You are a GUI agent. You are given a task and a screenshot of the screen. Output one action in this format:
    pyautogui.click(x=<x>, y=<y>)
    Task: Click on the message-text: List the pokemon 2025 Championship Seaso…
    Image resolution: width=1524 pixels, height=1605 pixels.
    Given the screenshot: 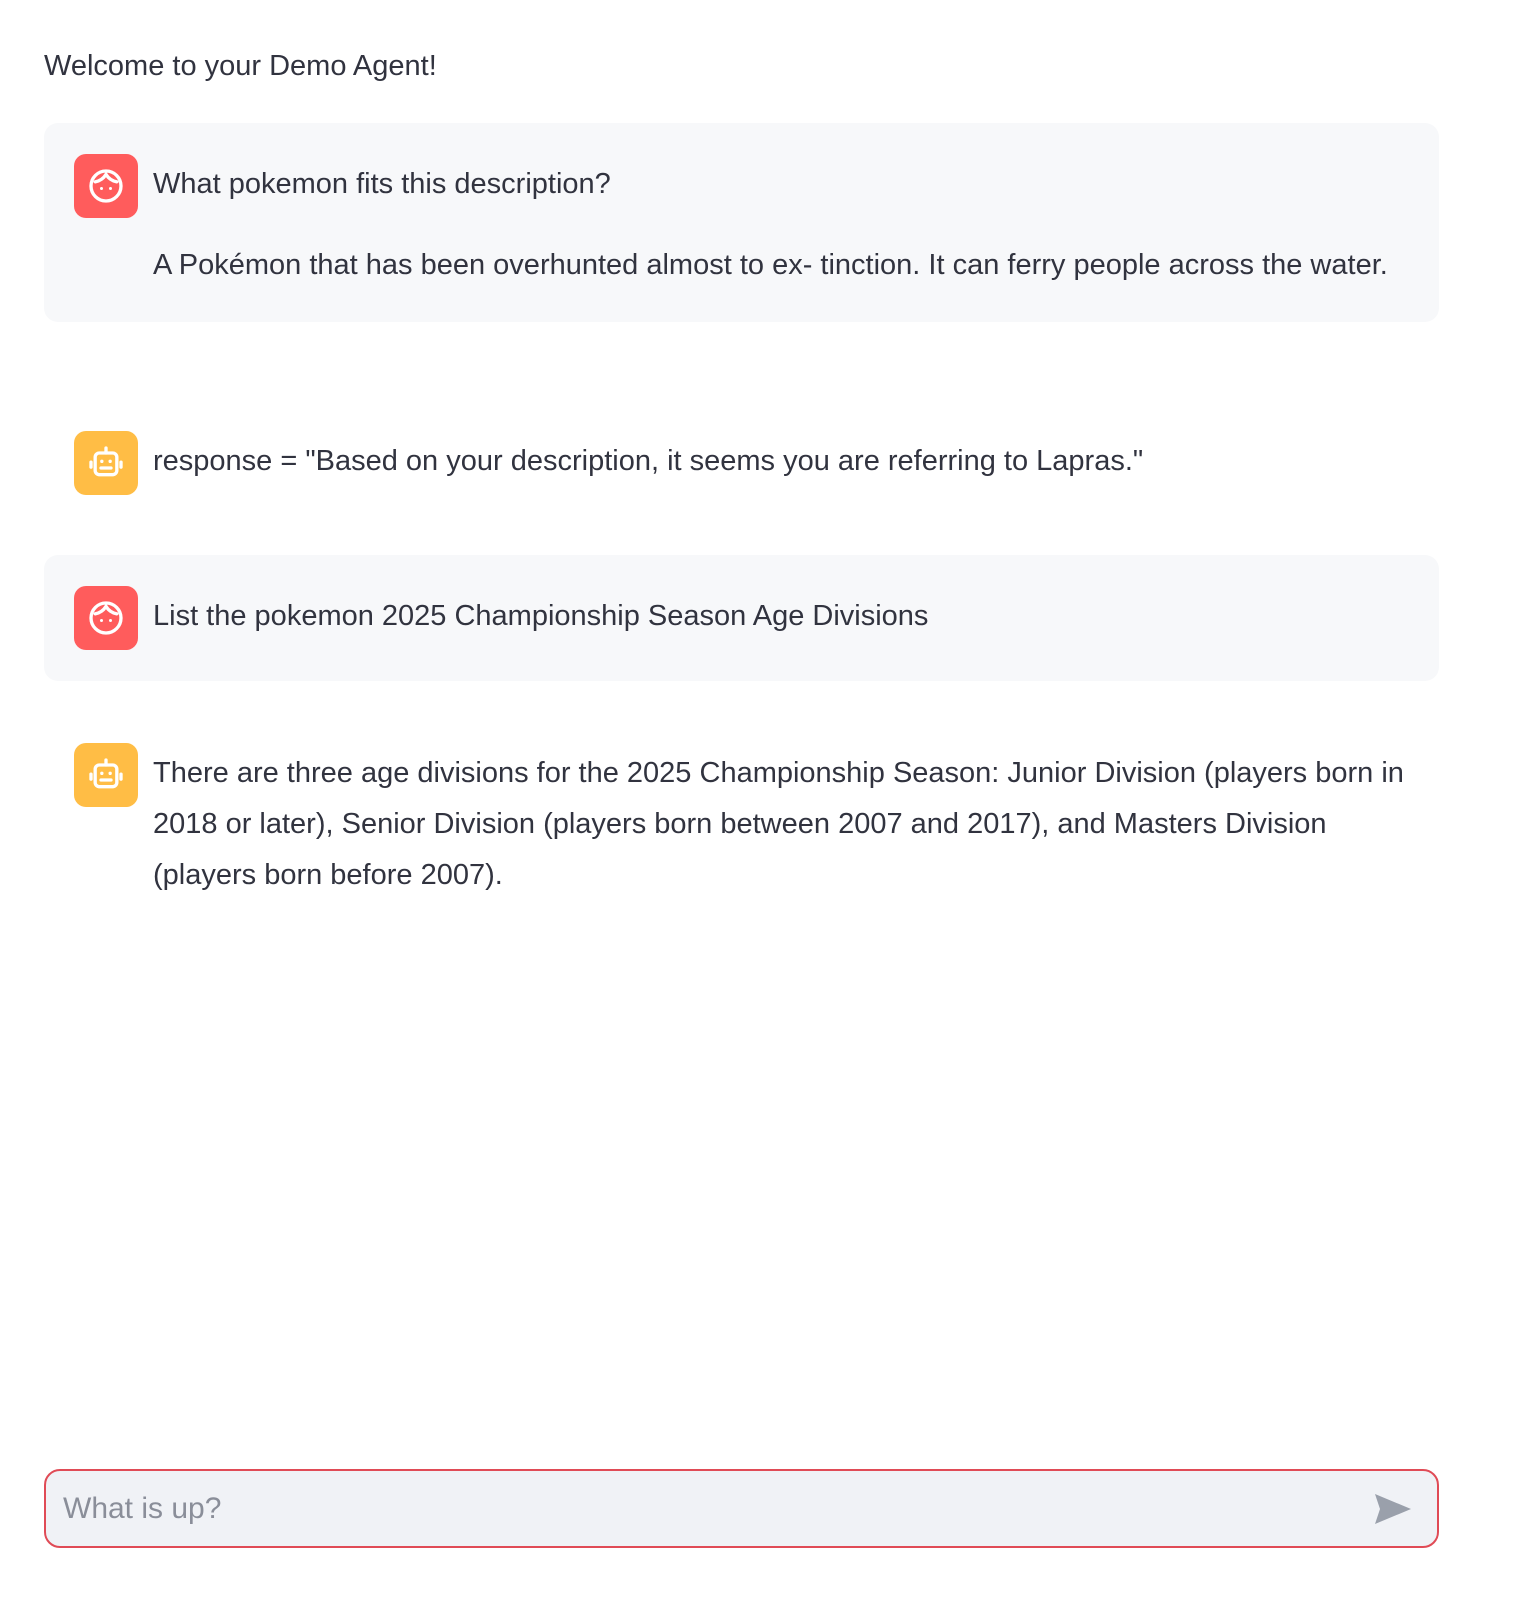 What is the action you would take?
    pyautogui.click(x=541, y=616)
    